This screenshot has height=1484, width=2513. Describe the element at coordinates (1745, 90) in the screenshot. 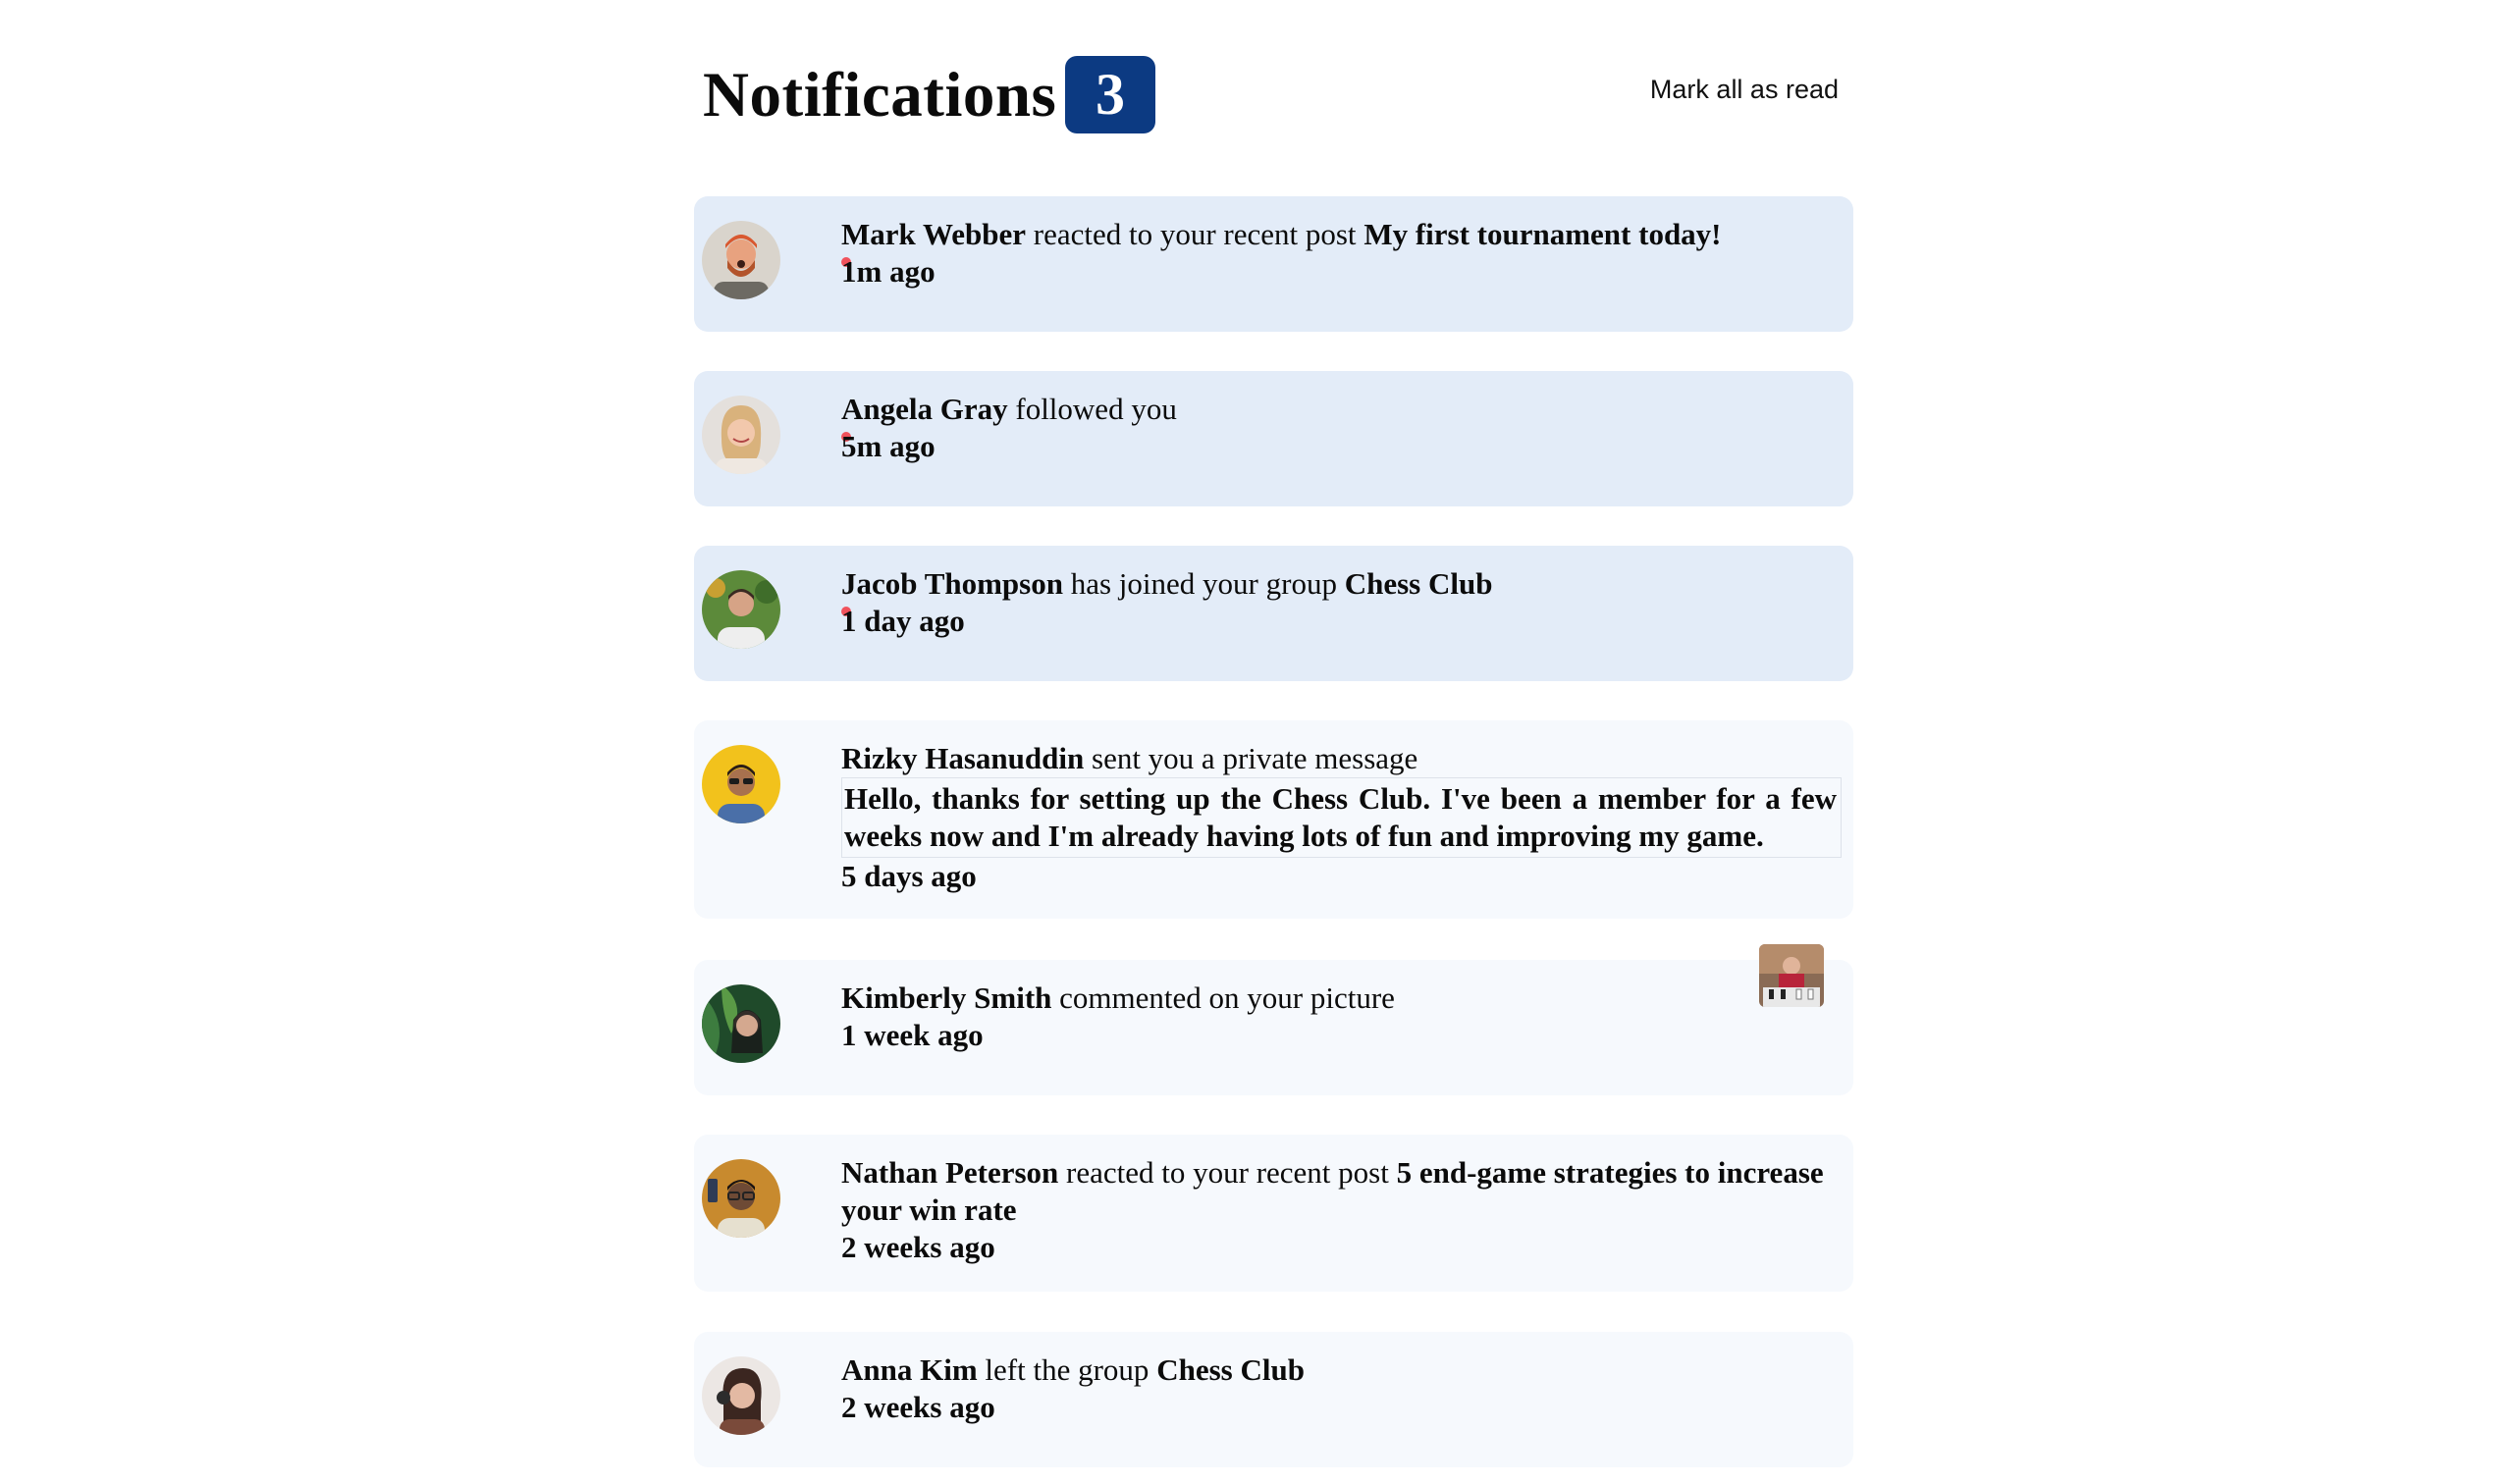

I see `mark-all-as-read-button: Mark all as read` at that location.